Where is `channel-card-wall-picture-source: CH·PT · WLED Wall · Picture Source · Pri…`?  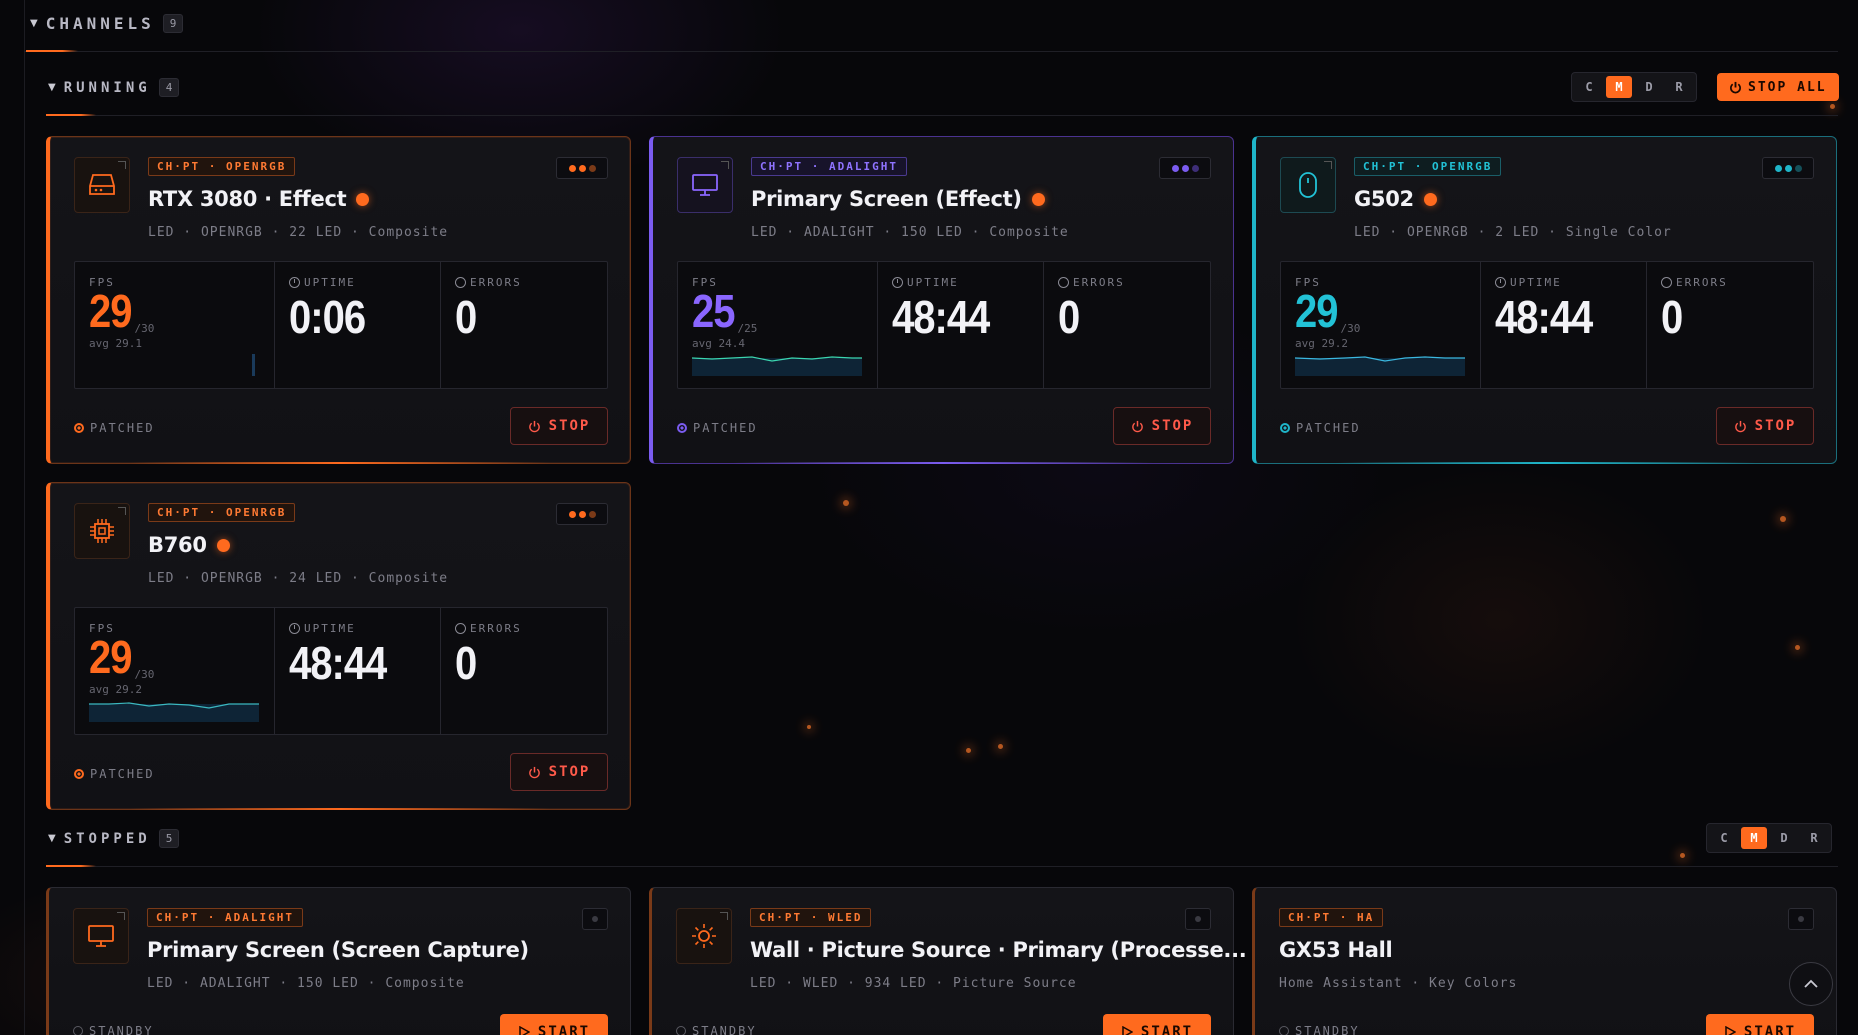
channel-card-wall-picture-source: CH·PT · WLED Wall · Picture Source · Pri… is located at coordinates (948, 961).